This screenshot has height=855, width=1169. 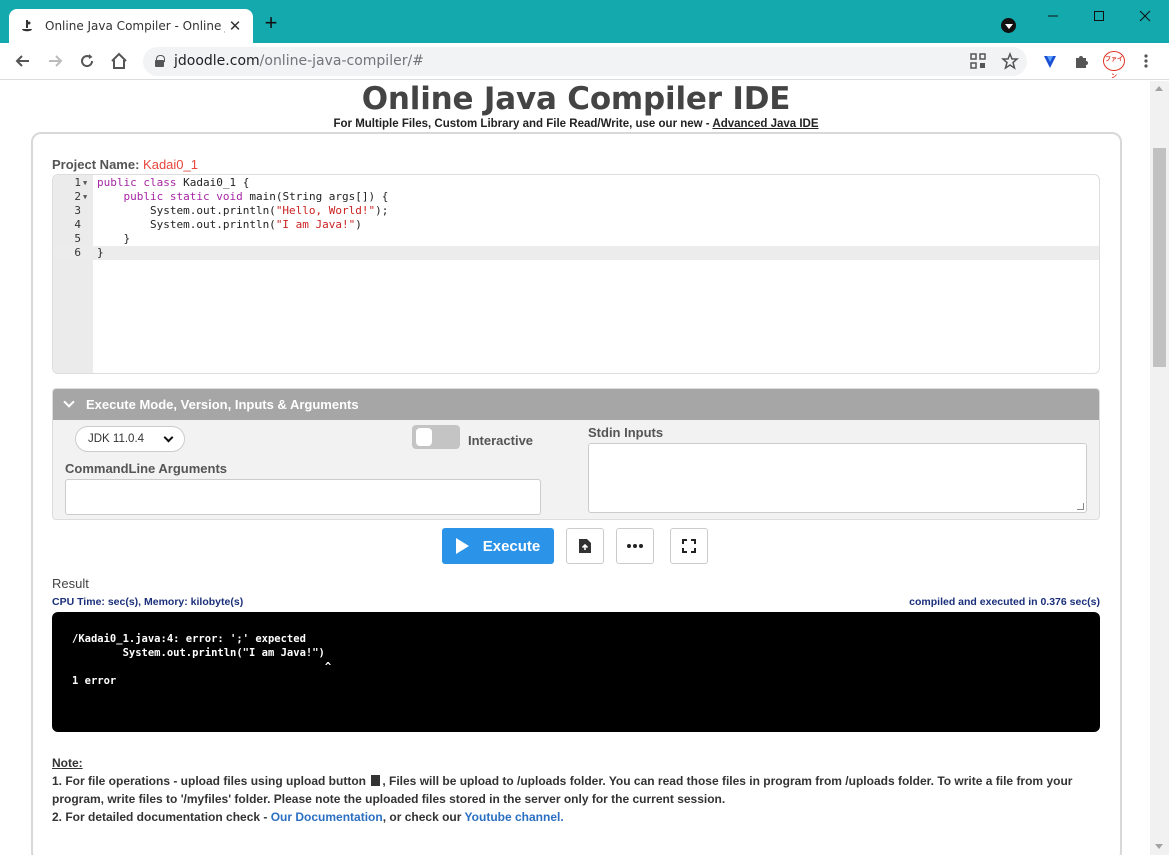 I want to click on documentation-link: Our Documentation, so click(x=327, y=817).